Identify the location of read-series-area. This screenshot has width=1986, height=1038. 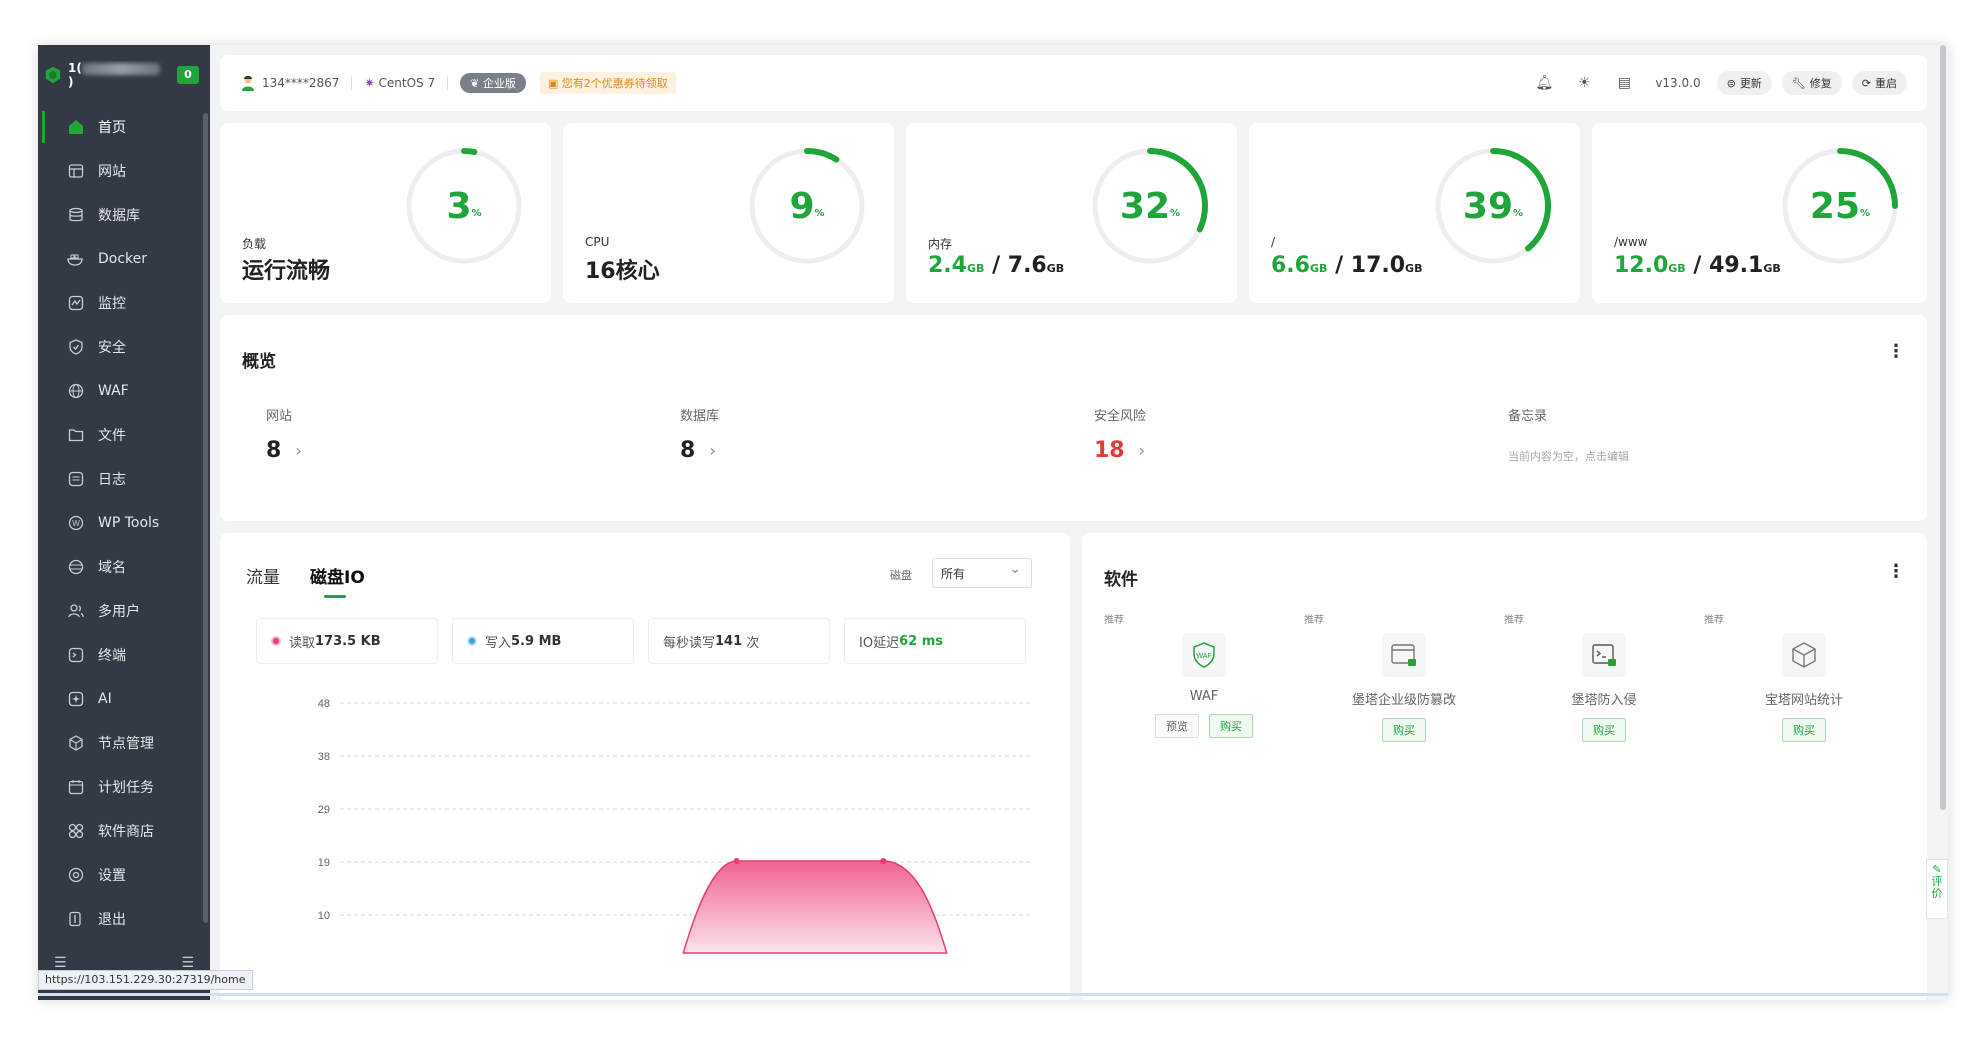
(815, 907).